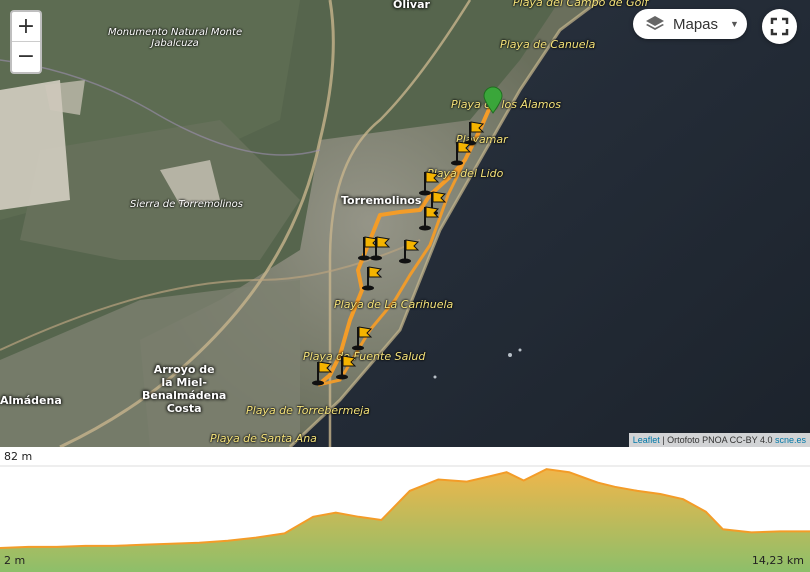 The width and height of the screenshot is (810, 572). I want to click on credit-link: scne.es, so click(790, 440).